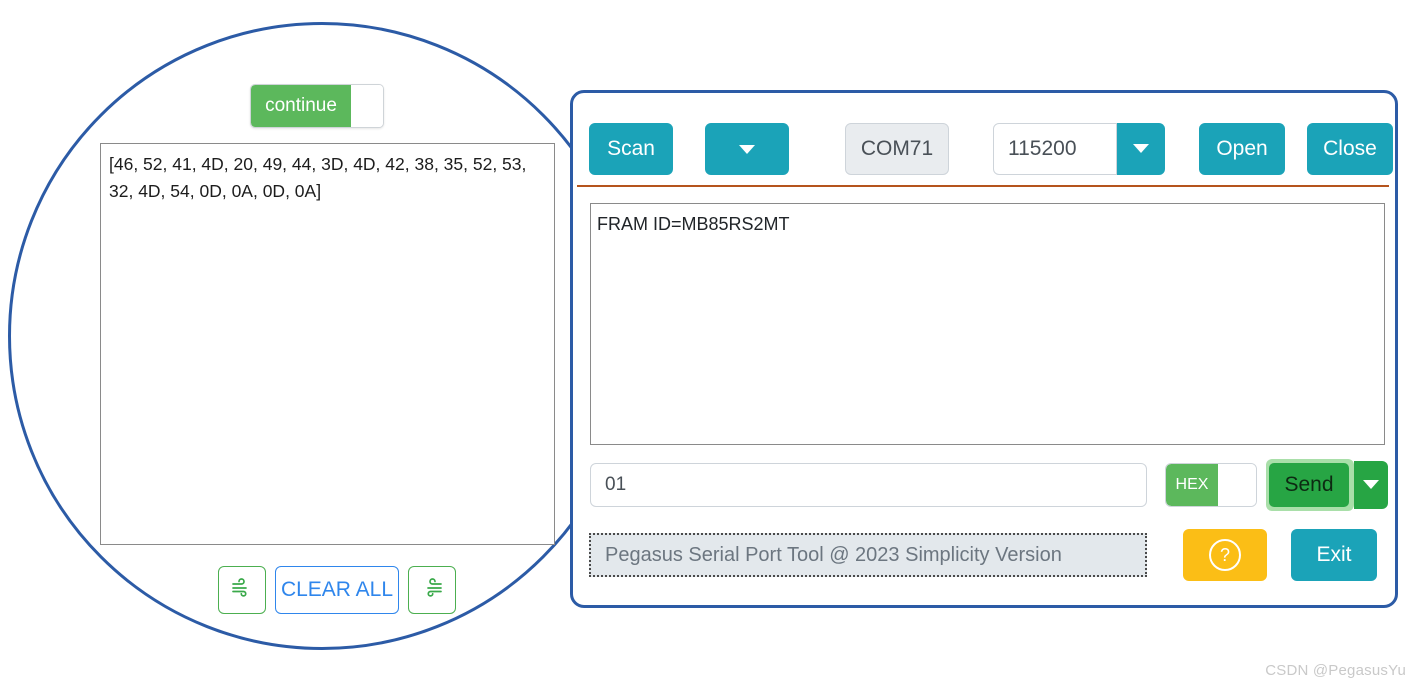 Image resolution: width=1416 pixels, height=689 pixels. Describe the element at coordinates (301, 106) in the screenshot. I see `continue-toggle-label: continue` at that location.